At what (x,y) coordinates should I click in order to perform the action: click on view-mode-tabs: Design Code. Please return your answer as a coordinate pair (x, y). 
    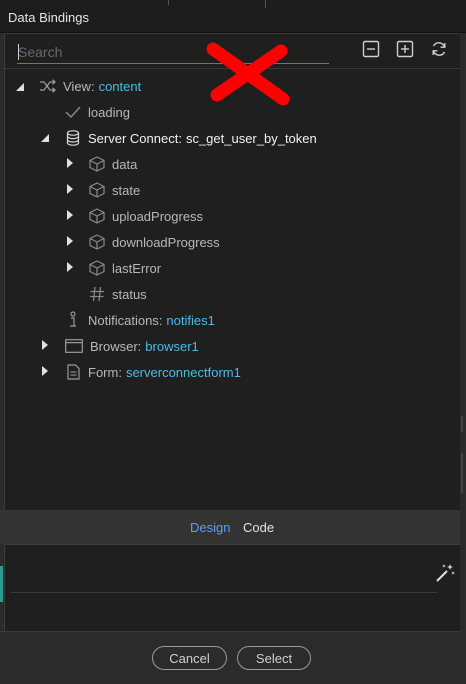
    Looking at the image, I should click on (233, 527).